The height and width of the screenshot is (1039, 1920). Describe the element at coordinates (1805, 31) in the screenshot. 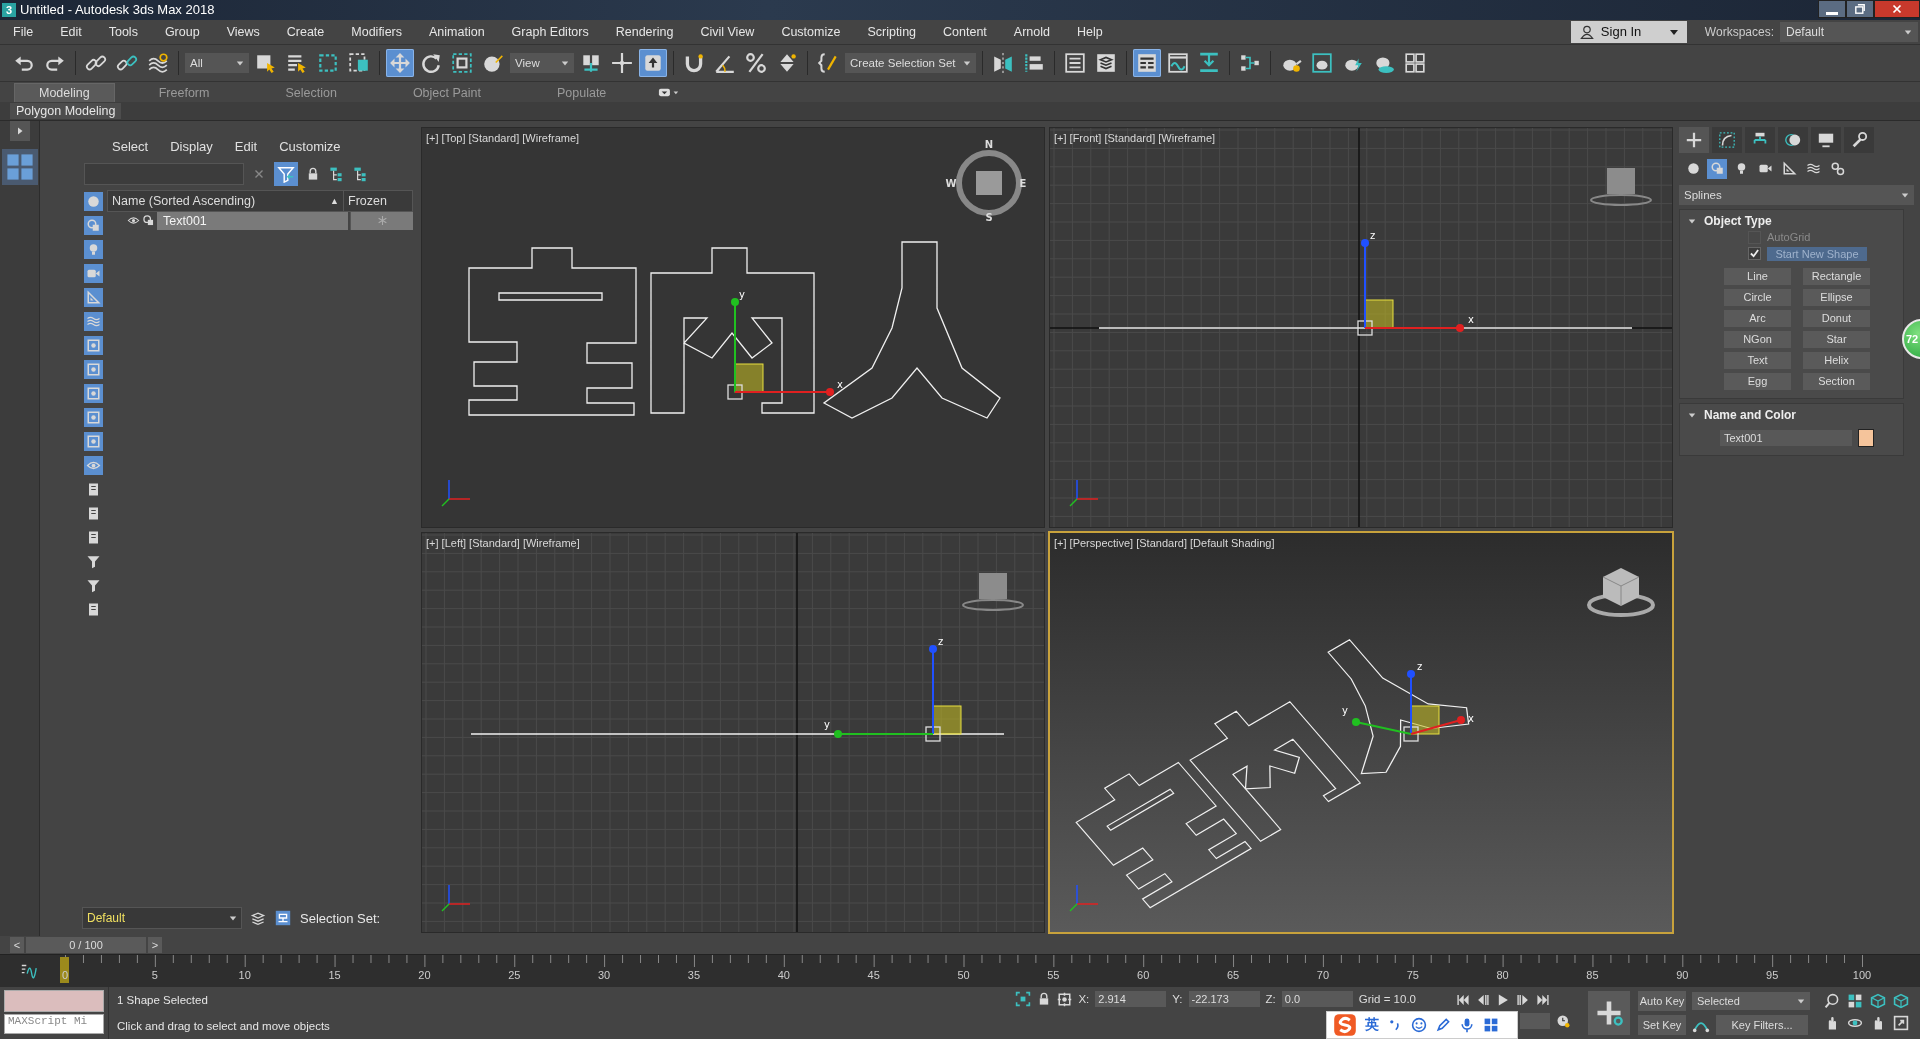

I see `dropdown-value: Default` at that location.